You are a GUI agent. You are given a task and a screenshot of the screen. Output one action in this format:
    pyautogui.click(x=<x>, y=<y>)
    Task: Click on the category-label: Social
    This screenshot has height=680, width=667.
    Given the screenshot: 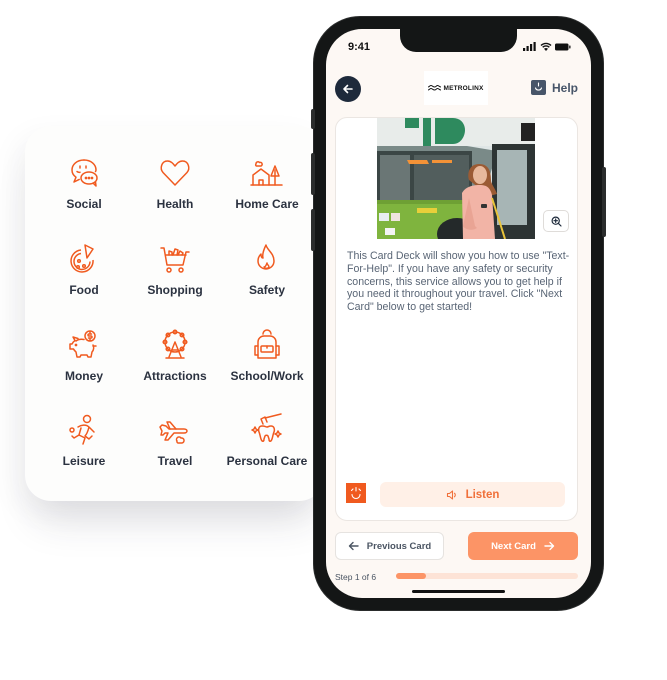 What is the action you would take?
    pyautogui.click(x=84, y=204)
    